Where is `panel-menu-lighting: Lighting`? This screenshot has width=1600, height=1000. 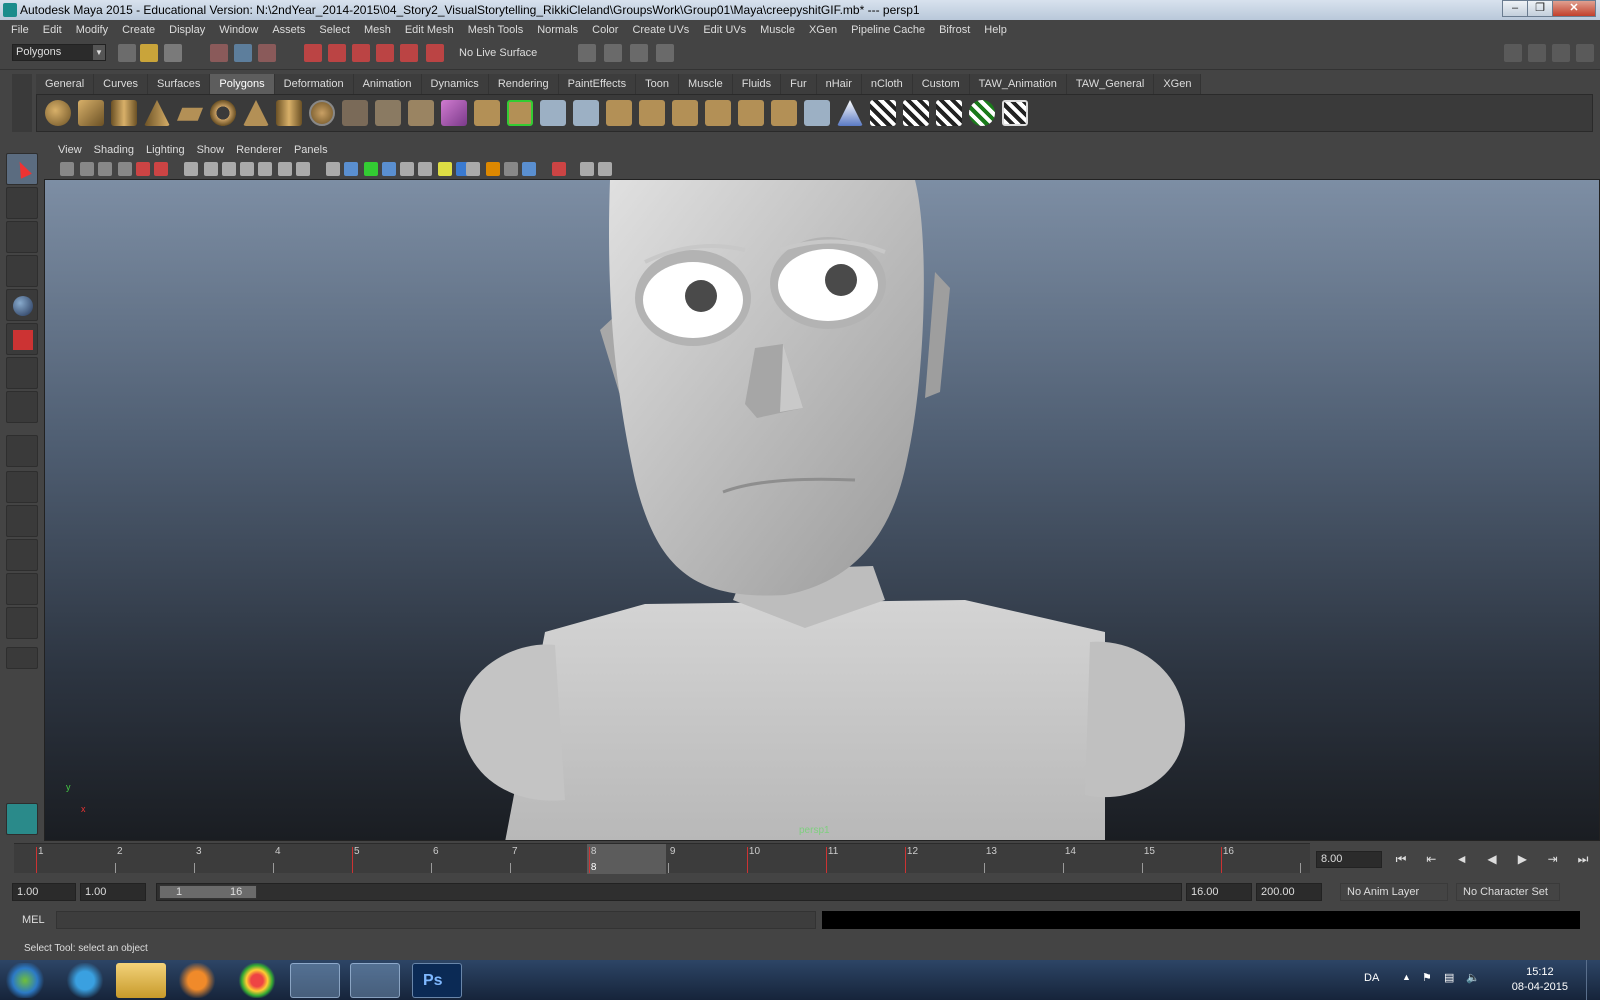 panel-menu-lighting: Lighting is located at coordinates (165, 150).